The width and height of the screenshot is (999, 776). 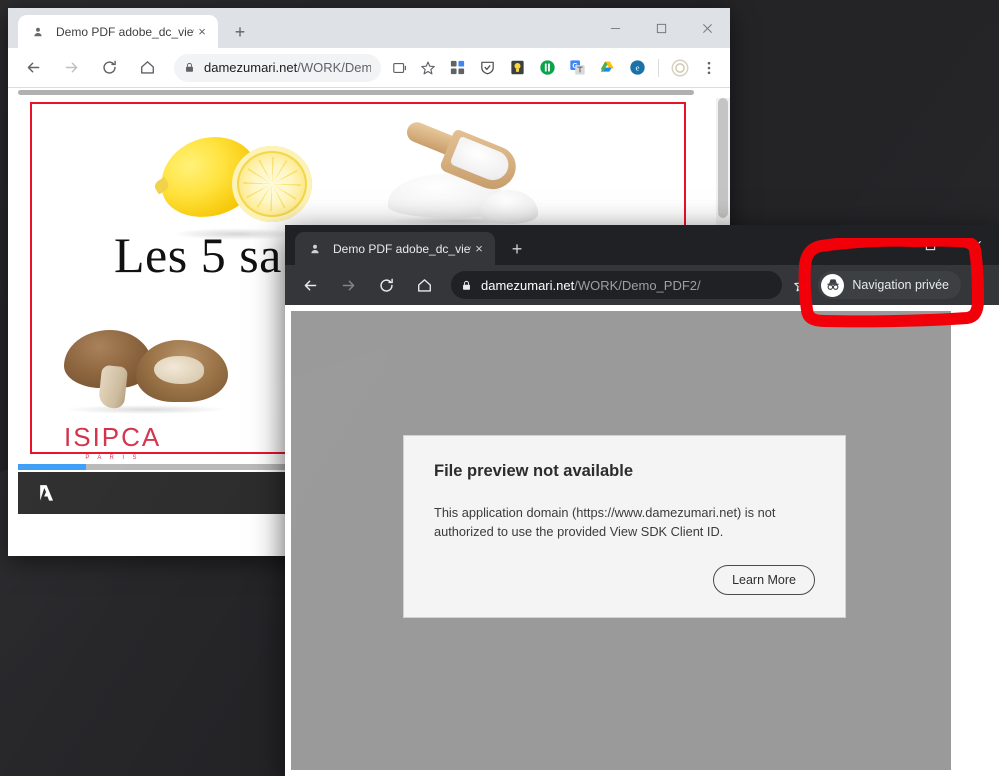 I want to click on profile-circle-icon, so click(x=680, y=68).